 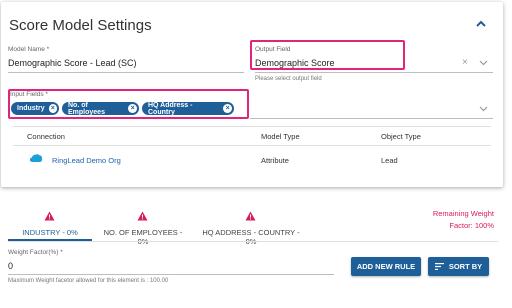 What do you see at coordinates (465, 266) in the screenshot?
I see `sort-by-label: SORT BY` at bounding box center [465, 266].